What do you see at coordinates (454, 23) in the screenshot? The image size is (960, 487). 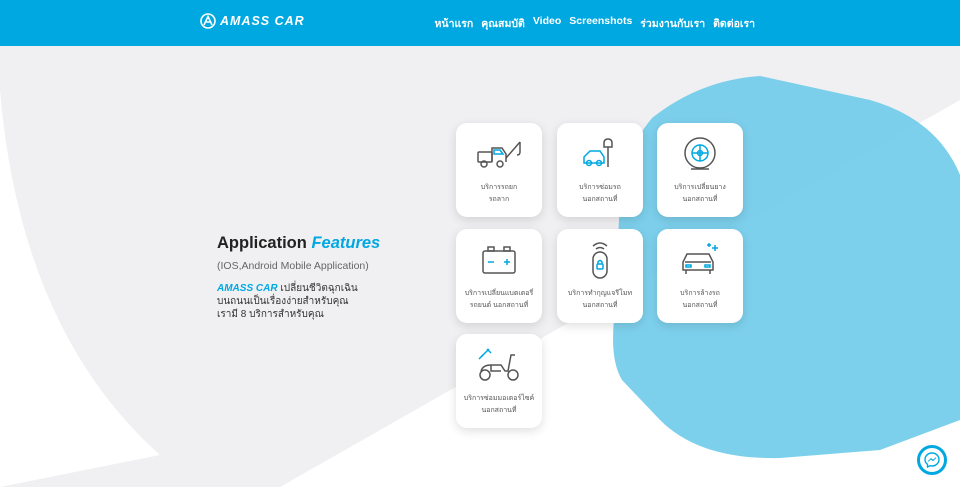 I see `nav-home: หน้าแรก` at bounding box center [454, 23].